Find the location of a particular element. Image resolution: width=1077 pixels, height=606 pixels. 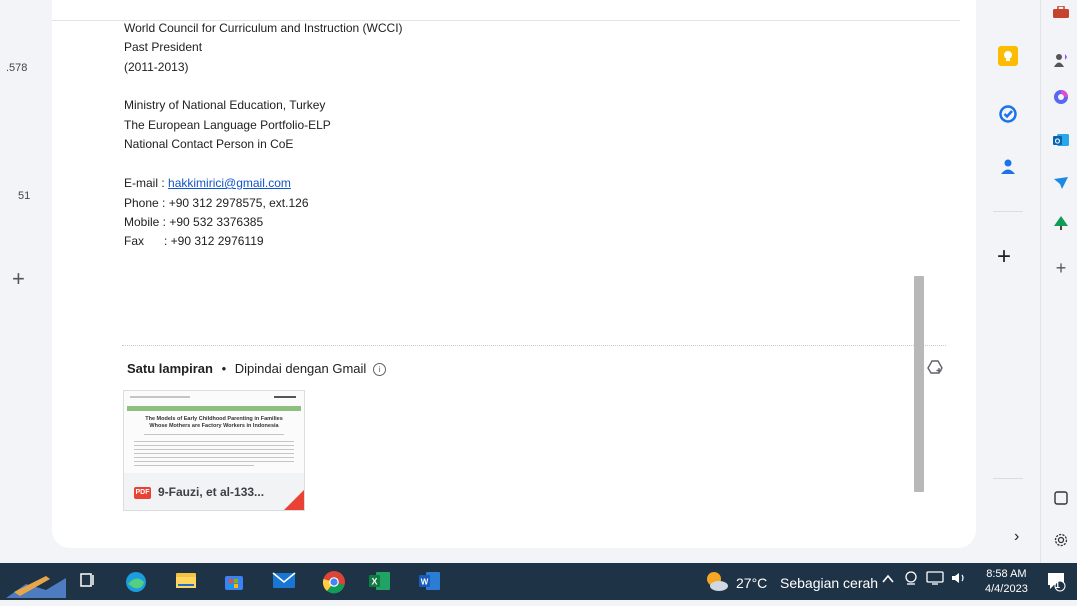

left-number-2: 51 is located at coordinates (24, 196).